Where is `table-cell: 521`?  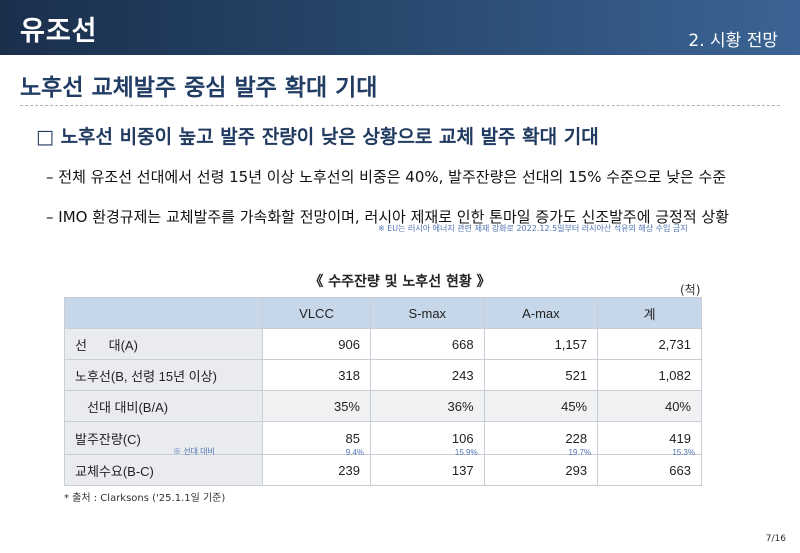 table-cell: 521 is located at coordinates (541, 375).